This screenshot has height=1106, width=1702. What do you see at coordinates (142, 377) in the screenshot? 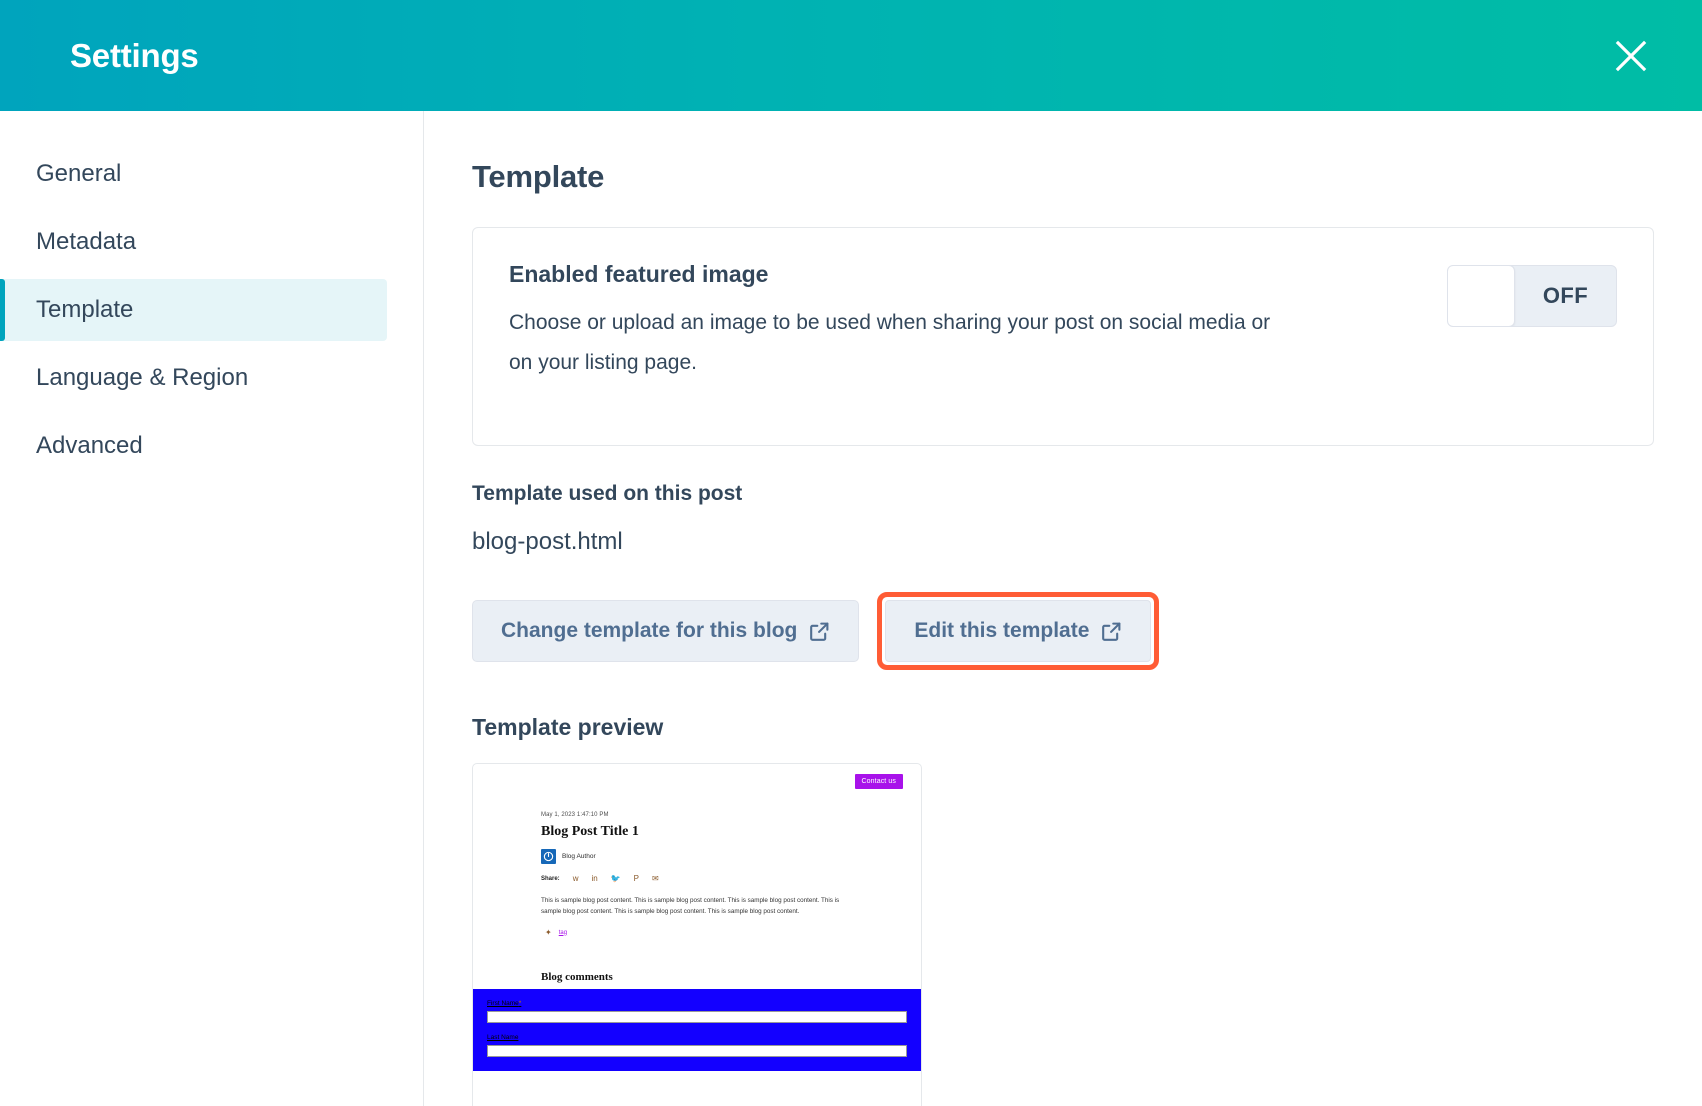
I see `sidebar-item-label: Language & Region` at bounding box center [142, 377].